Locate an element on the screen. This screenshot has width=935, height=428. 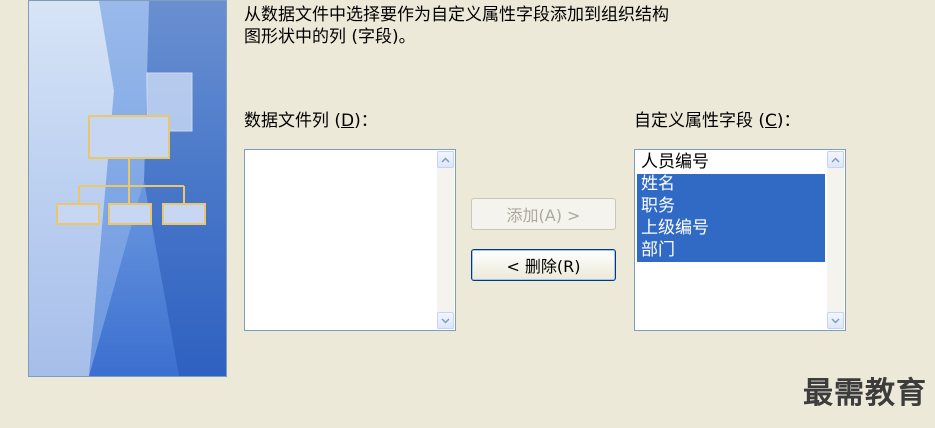
data-file-columns-scrollbar is located at coordinates (445, 240).